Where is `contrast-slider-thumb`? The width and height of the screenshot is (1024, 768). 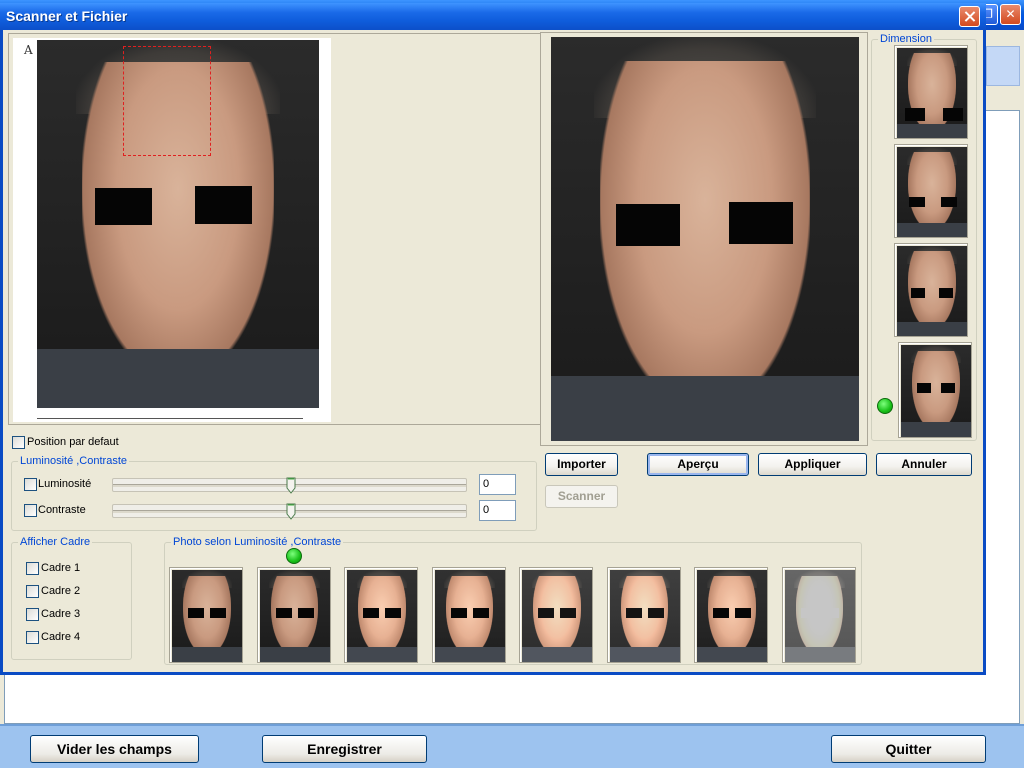 contrast-slider-thumb is located at coordinates (291, 511).